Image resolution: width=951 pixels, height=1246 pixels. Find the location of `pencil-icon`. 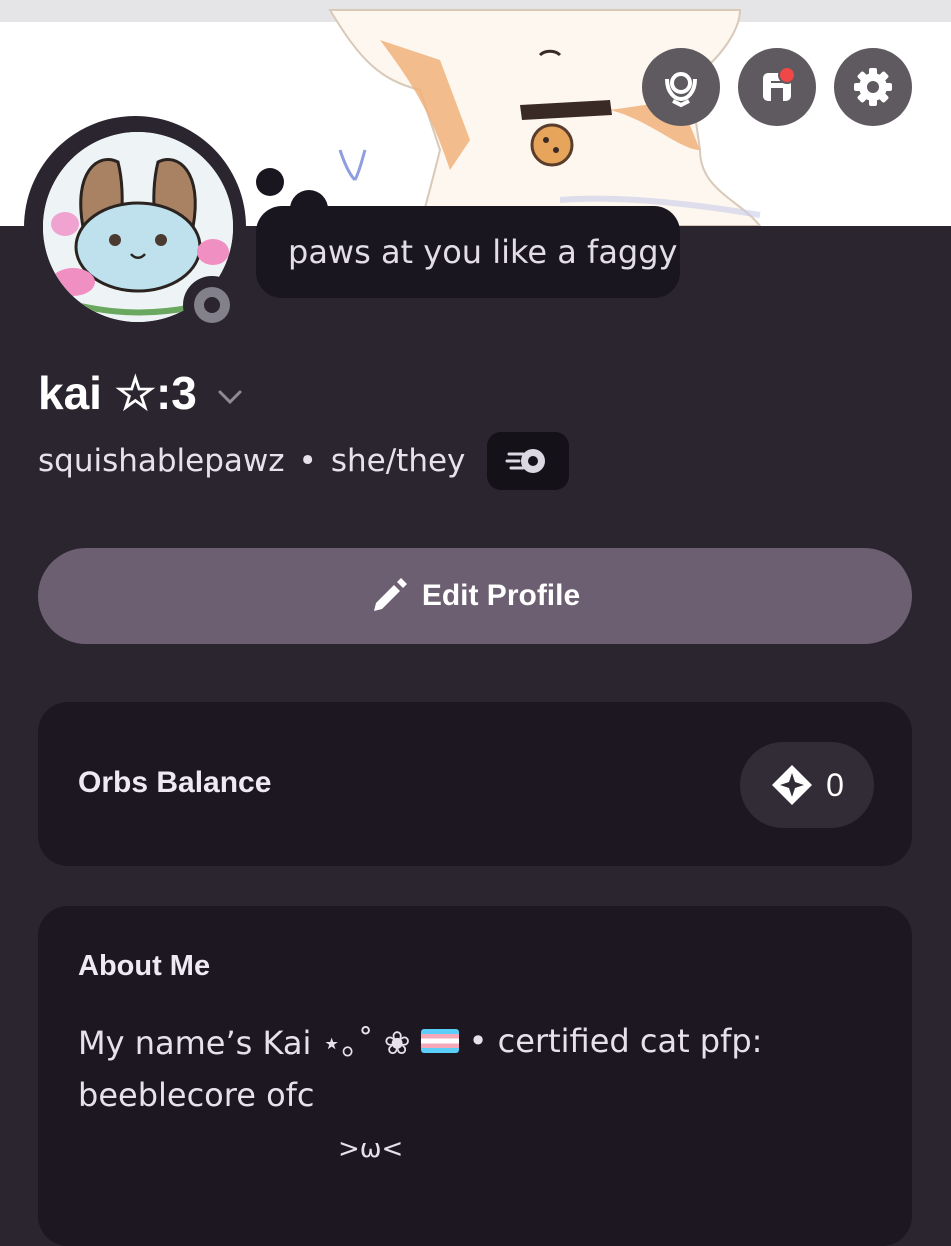

pencil-icon is located at coordinates (390, 594).